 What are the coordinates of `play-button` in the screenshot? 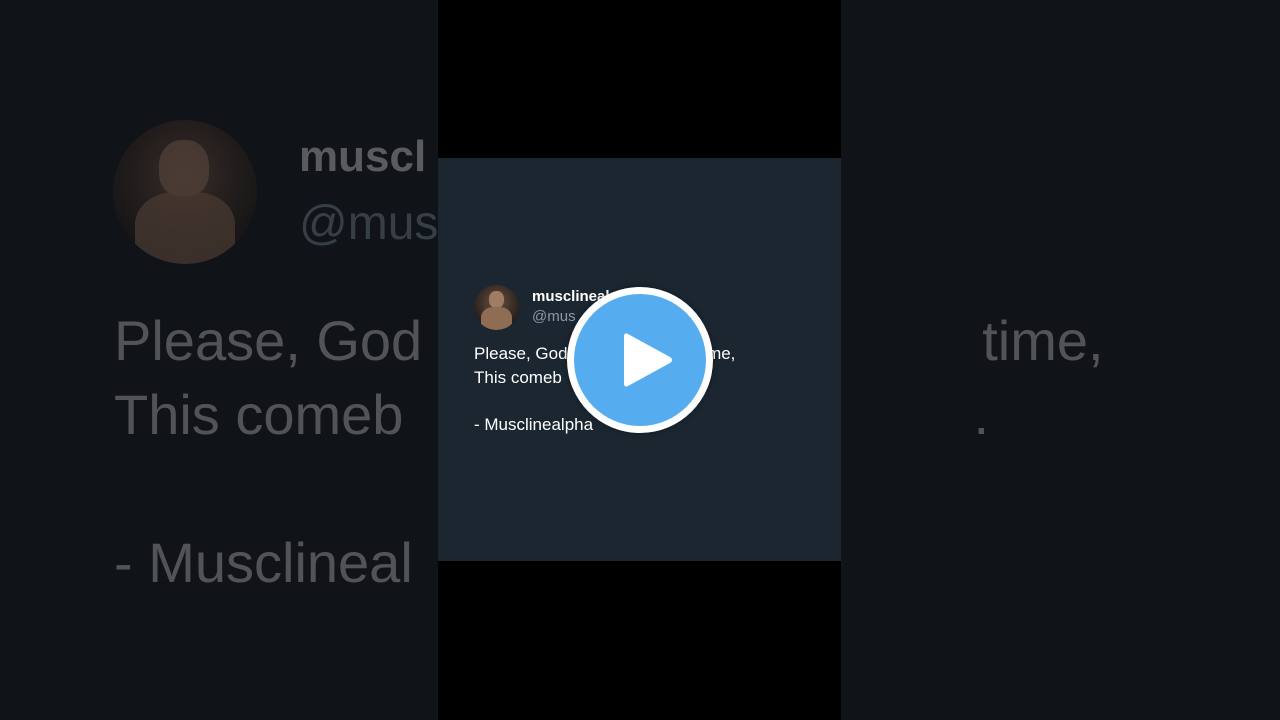 It's located at (640, 360).